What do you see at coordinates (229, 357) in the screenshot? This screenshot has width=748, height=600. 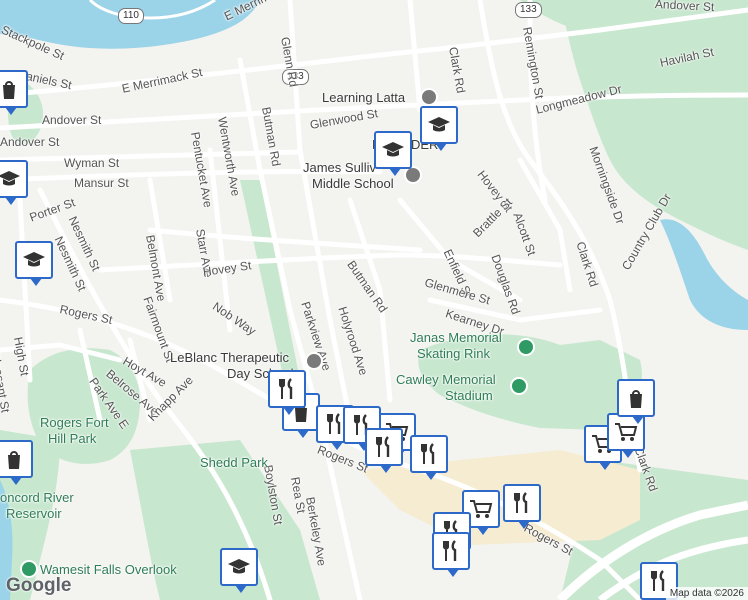 I see `poi-leblanc-line1: LeBlanc Therapeutic` at bounding box center [229, 357].